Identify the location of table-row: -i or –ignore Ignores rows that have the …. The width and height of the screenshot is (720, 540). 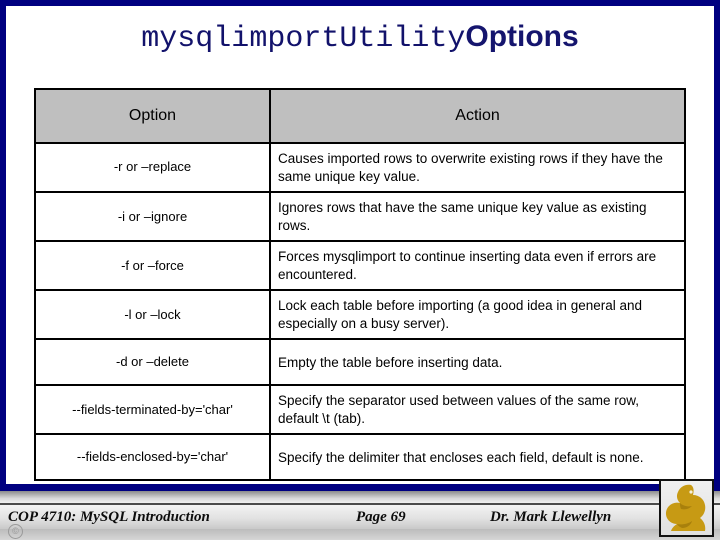
(360, 217).